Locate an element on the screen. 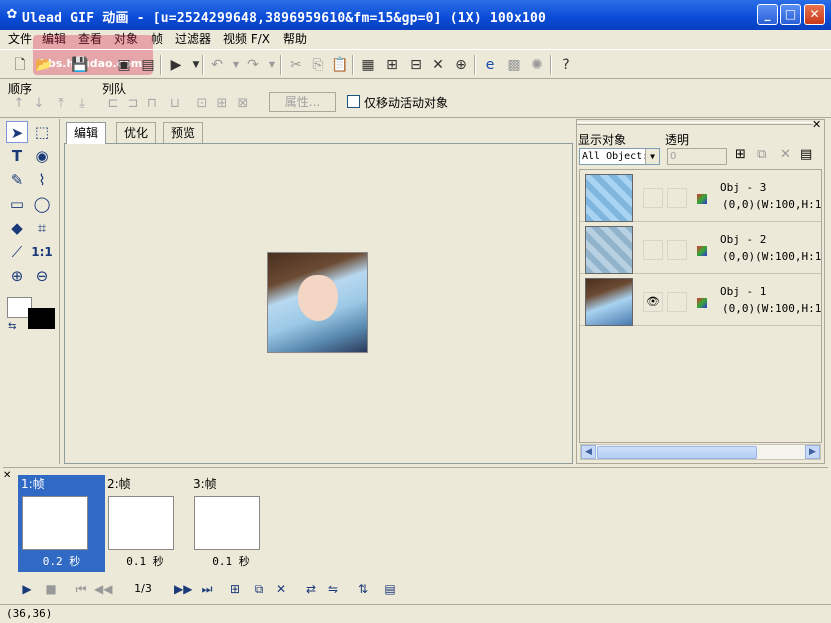 This screenshot has width=831, height=623. new-file-icon: 🗋 is located at coordinates (20, 65).